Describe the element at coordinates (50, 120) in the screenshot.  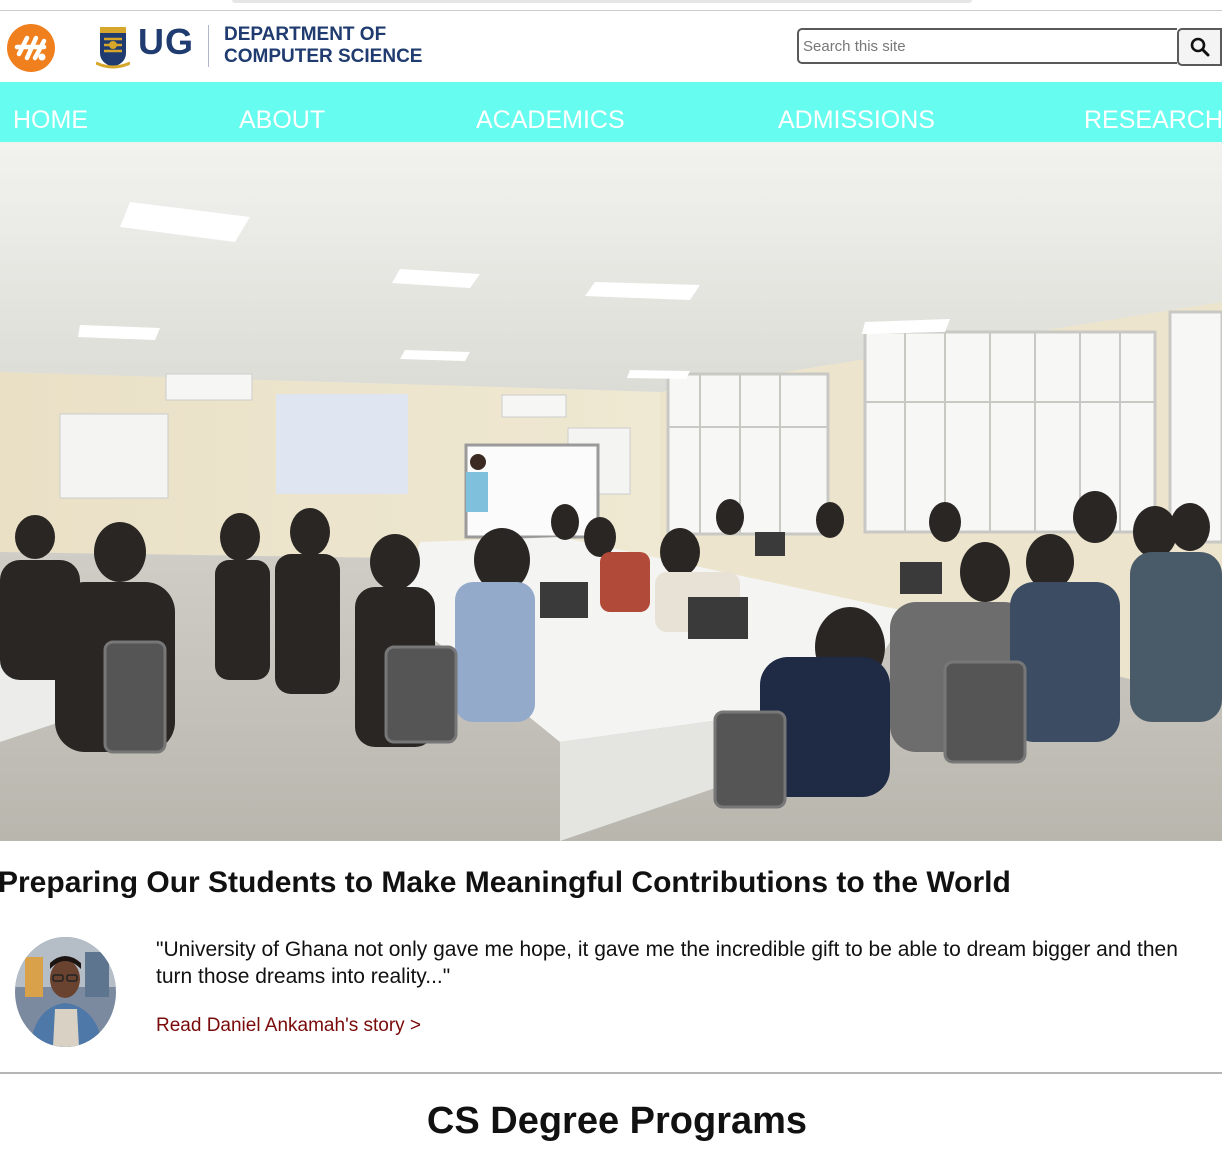
I see `nav-home: HOME` at that location.